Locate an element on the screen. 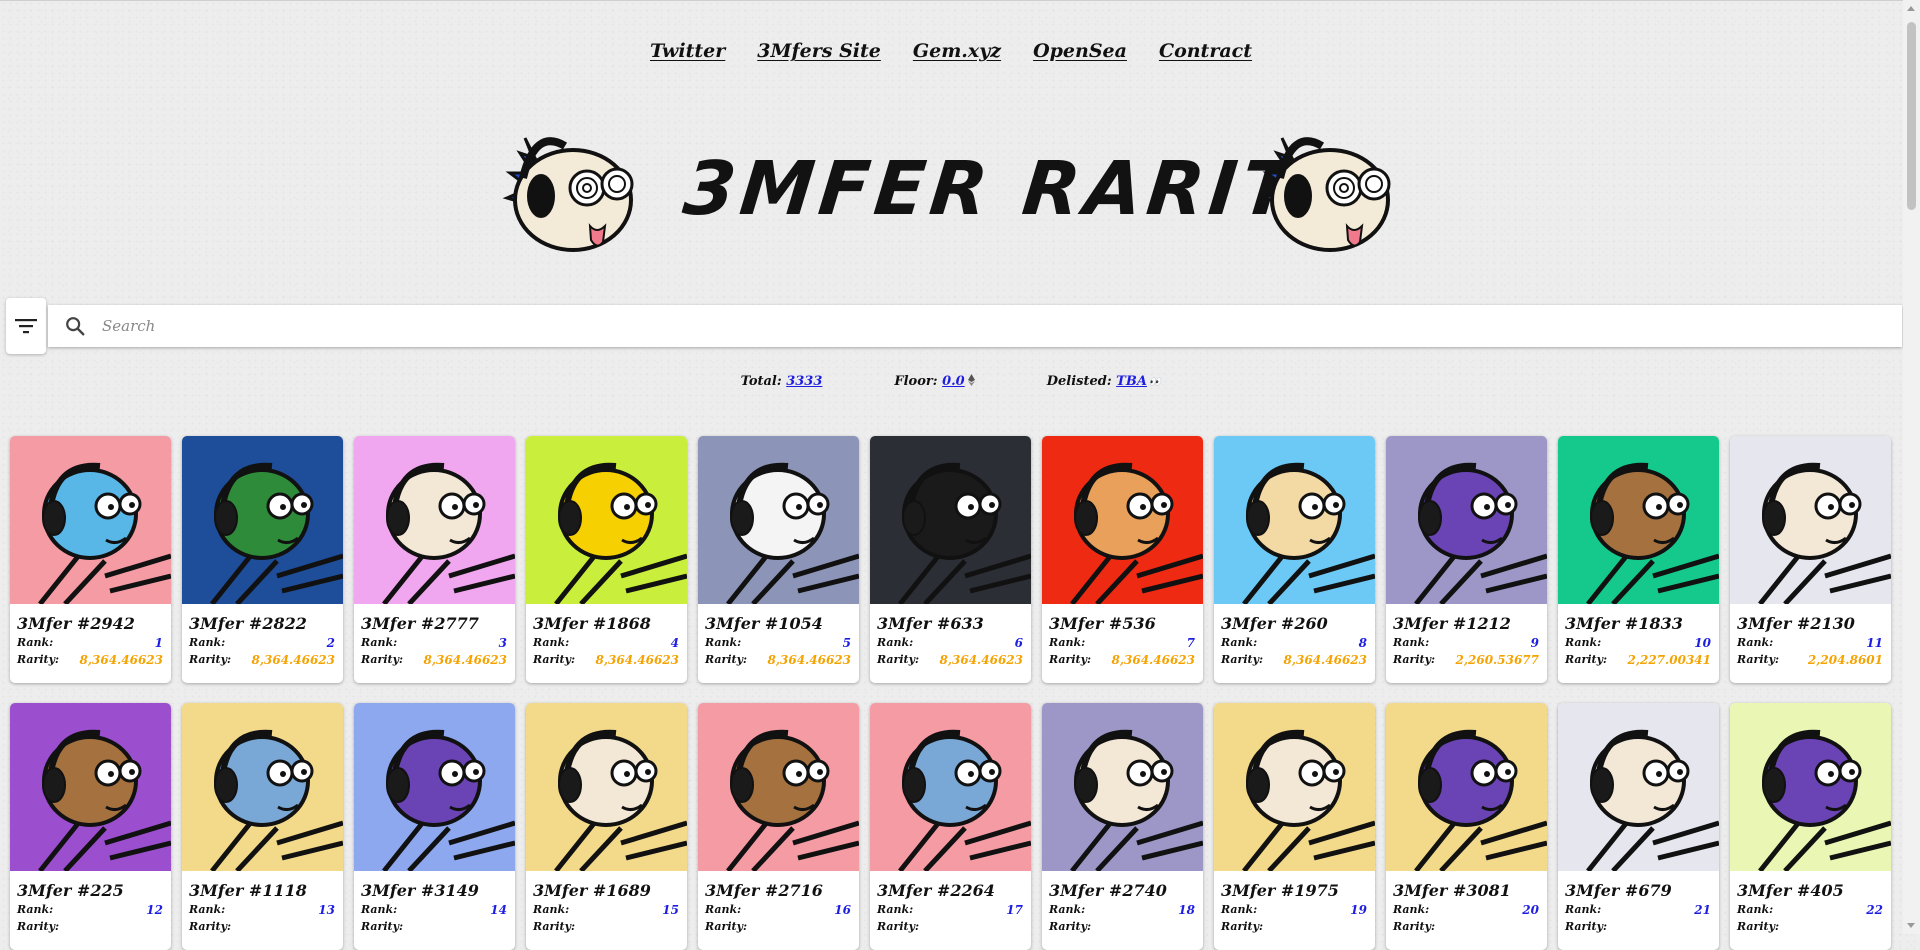 The width and height of the screenshot is (1920, 950). rank-value: 19 is located at coordinates (1358, 910).